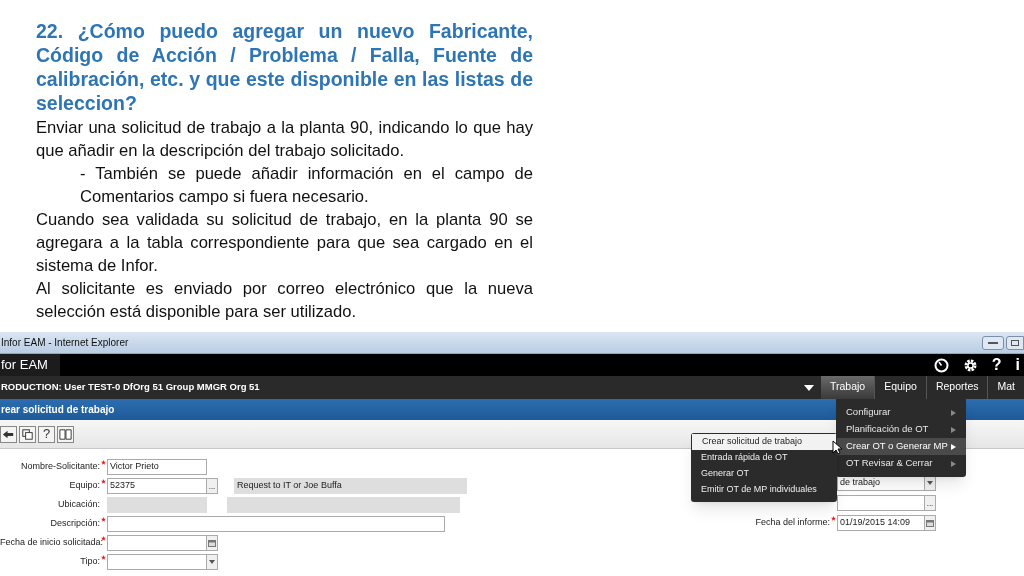 The height and width of the screenshot is (576, 1024). What do you see at coordinates (901, 446) in the screenshot?
I see `menu-item: Crear OT o Generar MP` at bounding box center [901, 446].